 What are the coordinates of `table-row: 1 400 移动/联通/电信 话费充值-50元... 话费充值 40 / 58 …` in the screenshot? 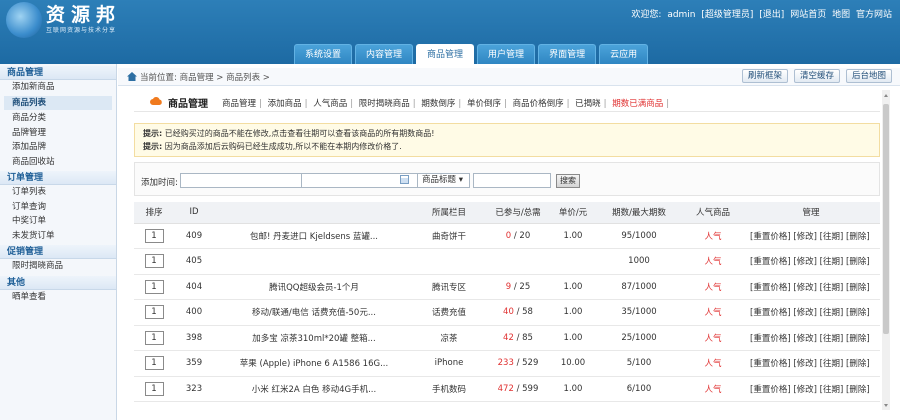 It's located at (507, 312).